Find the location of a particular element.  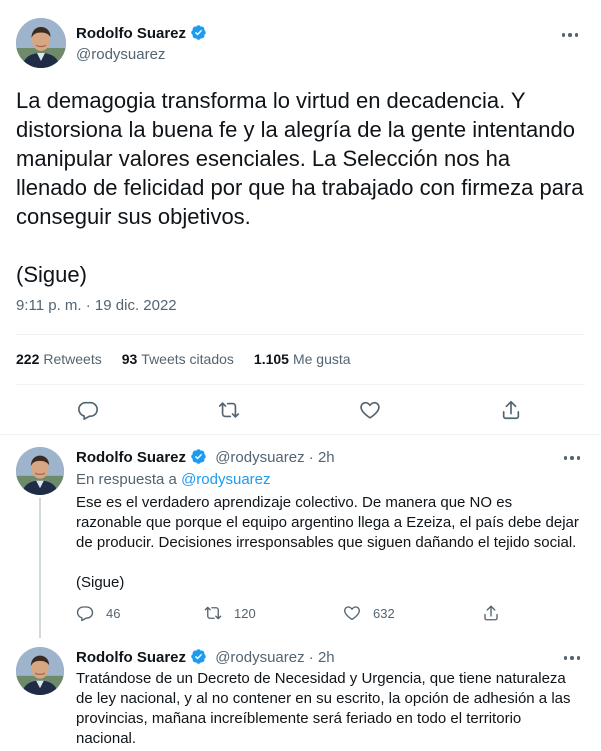

tweet-timestamp: 9:11 p. m. · 19 dic. 2022 is located at coordinates (96, 305).